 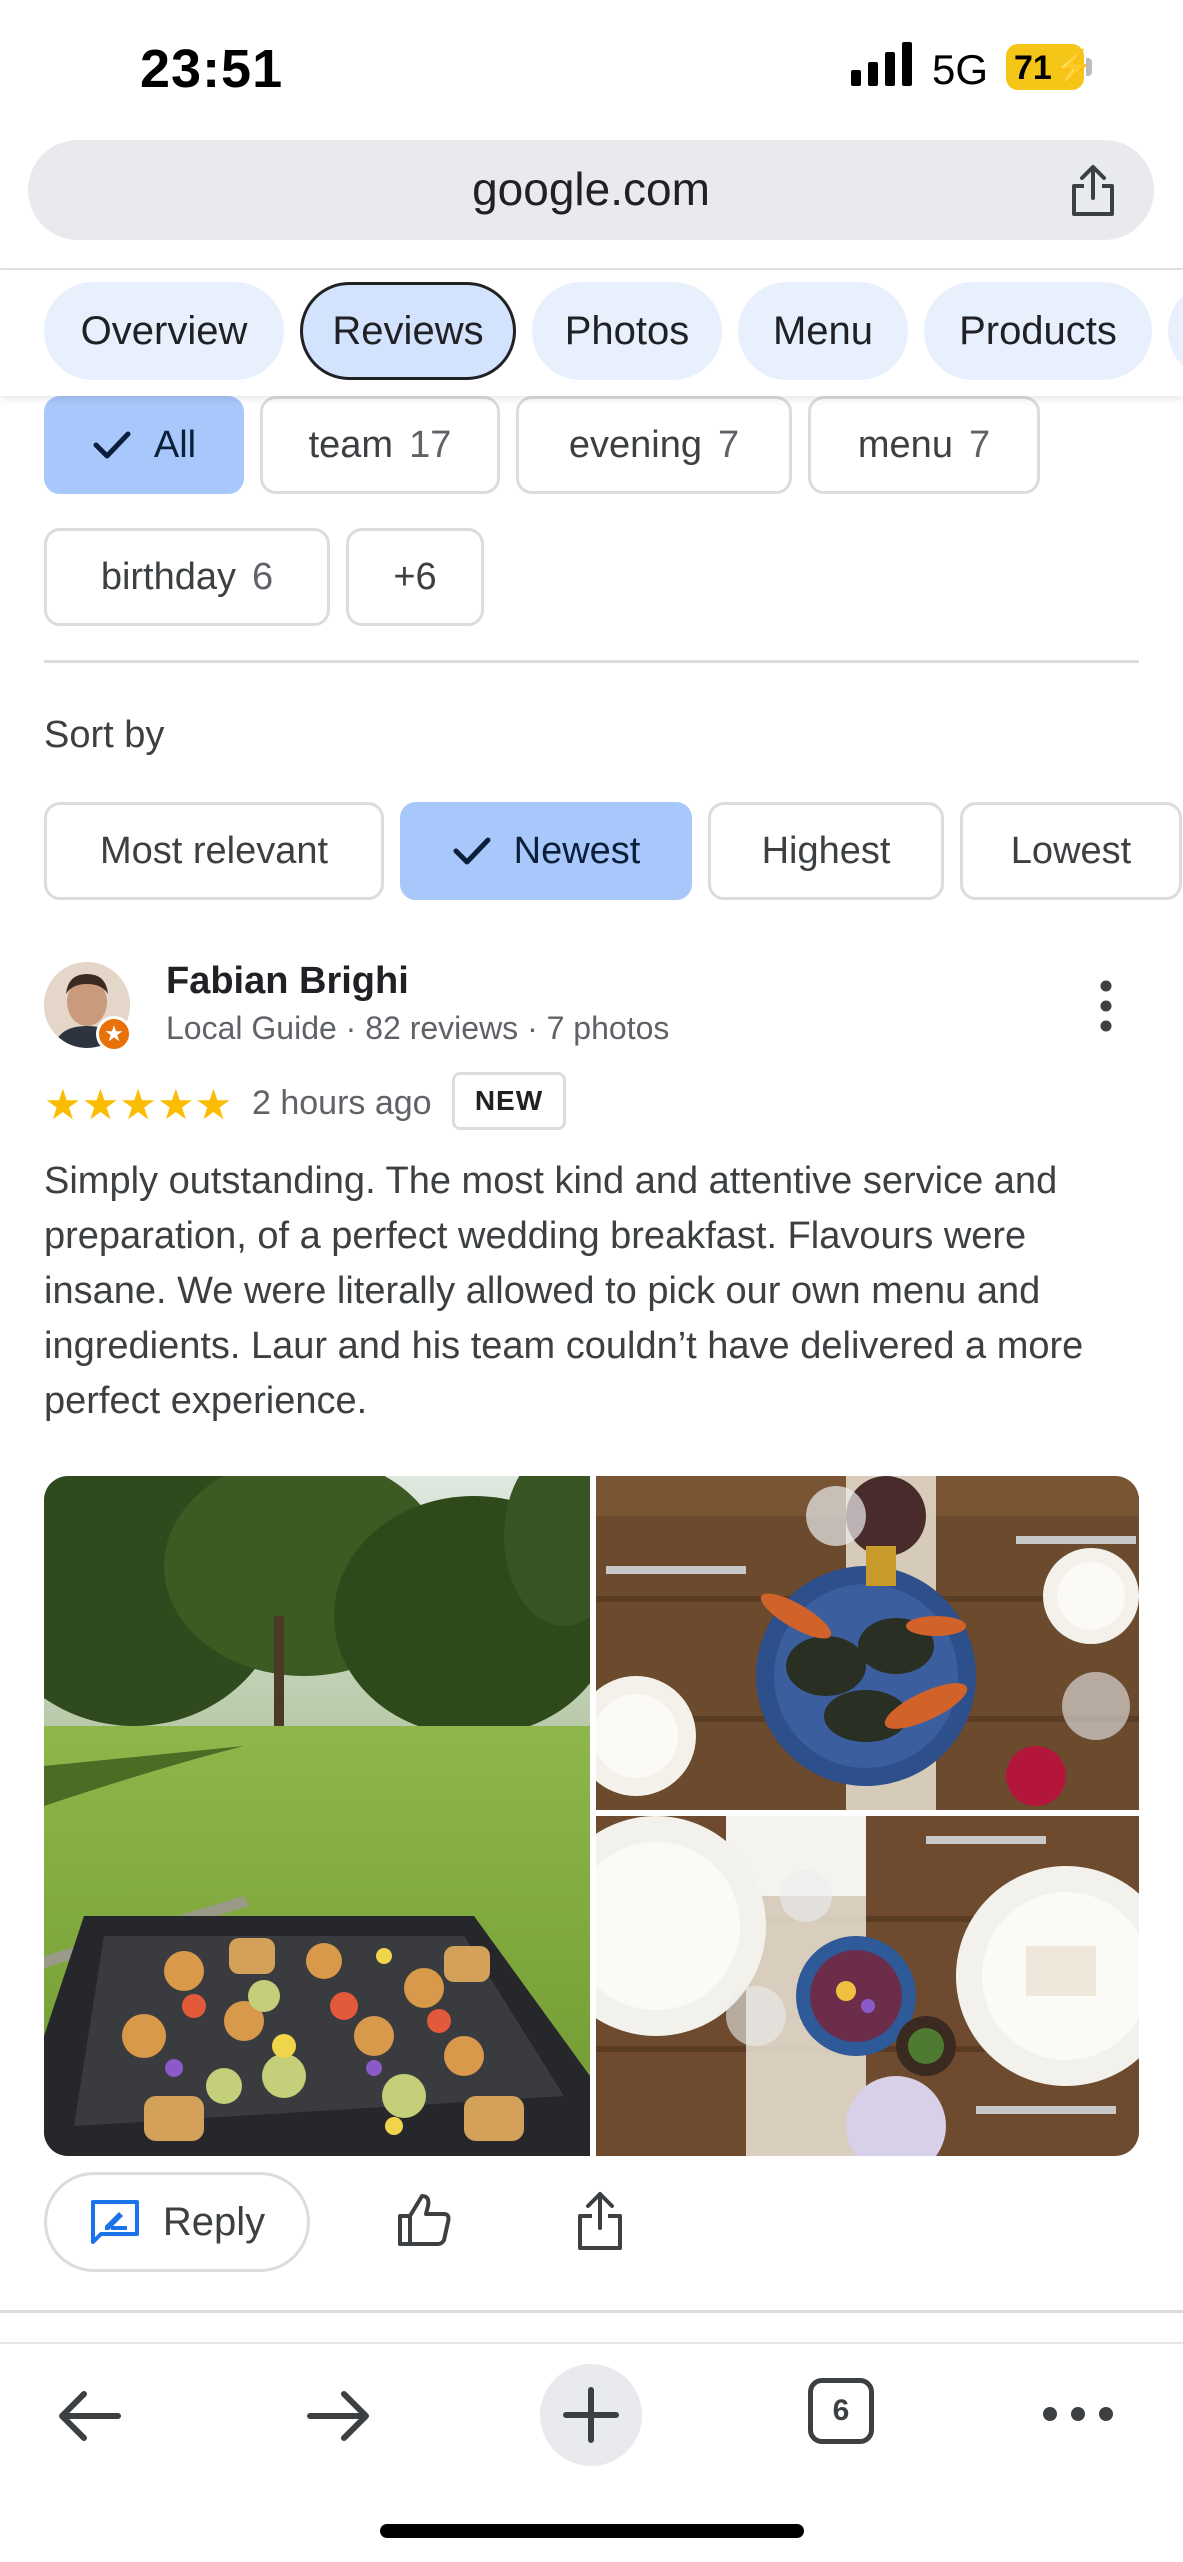 What do you see at coordinates (339, 2416) in the screenshot?
I see `forward-arrow-icon` at bounding box center [339, 2416].